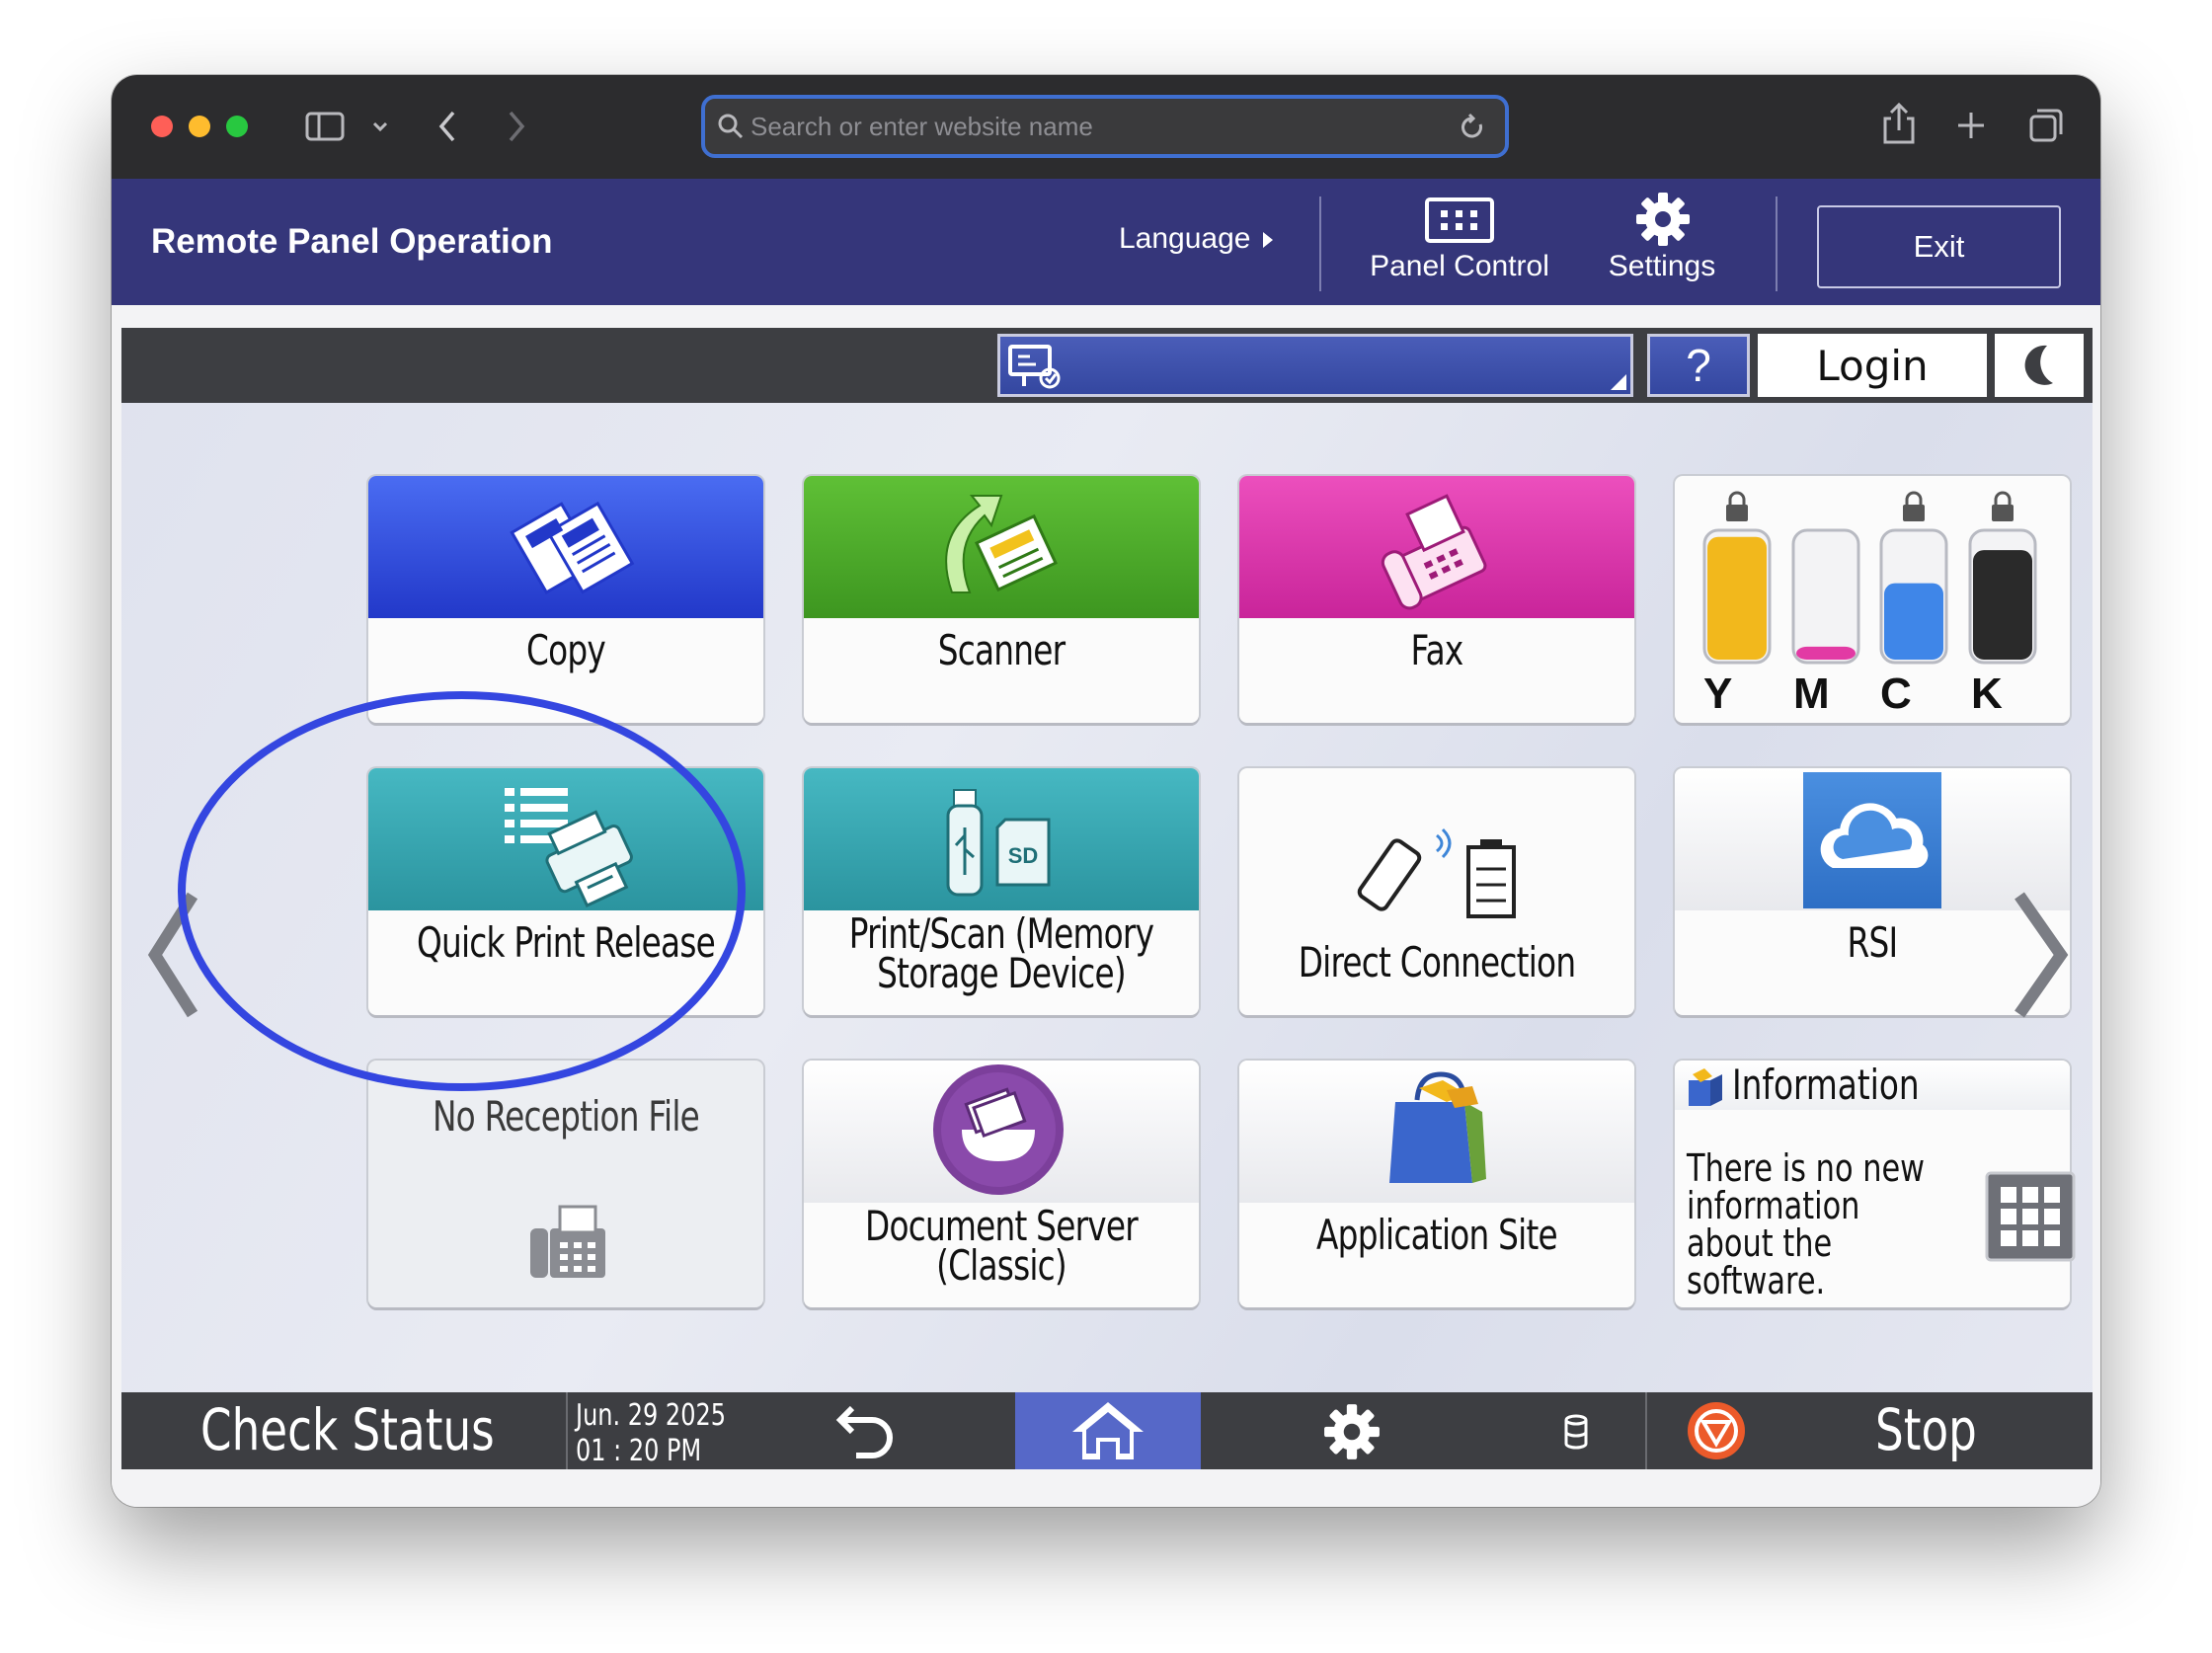 The image size is (2212, 1653). I want to click on direct-connection-tile: Direct Connection, so click(1437, 891).